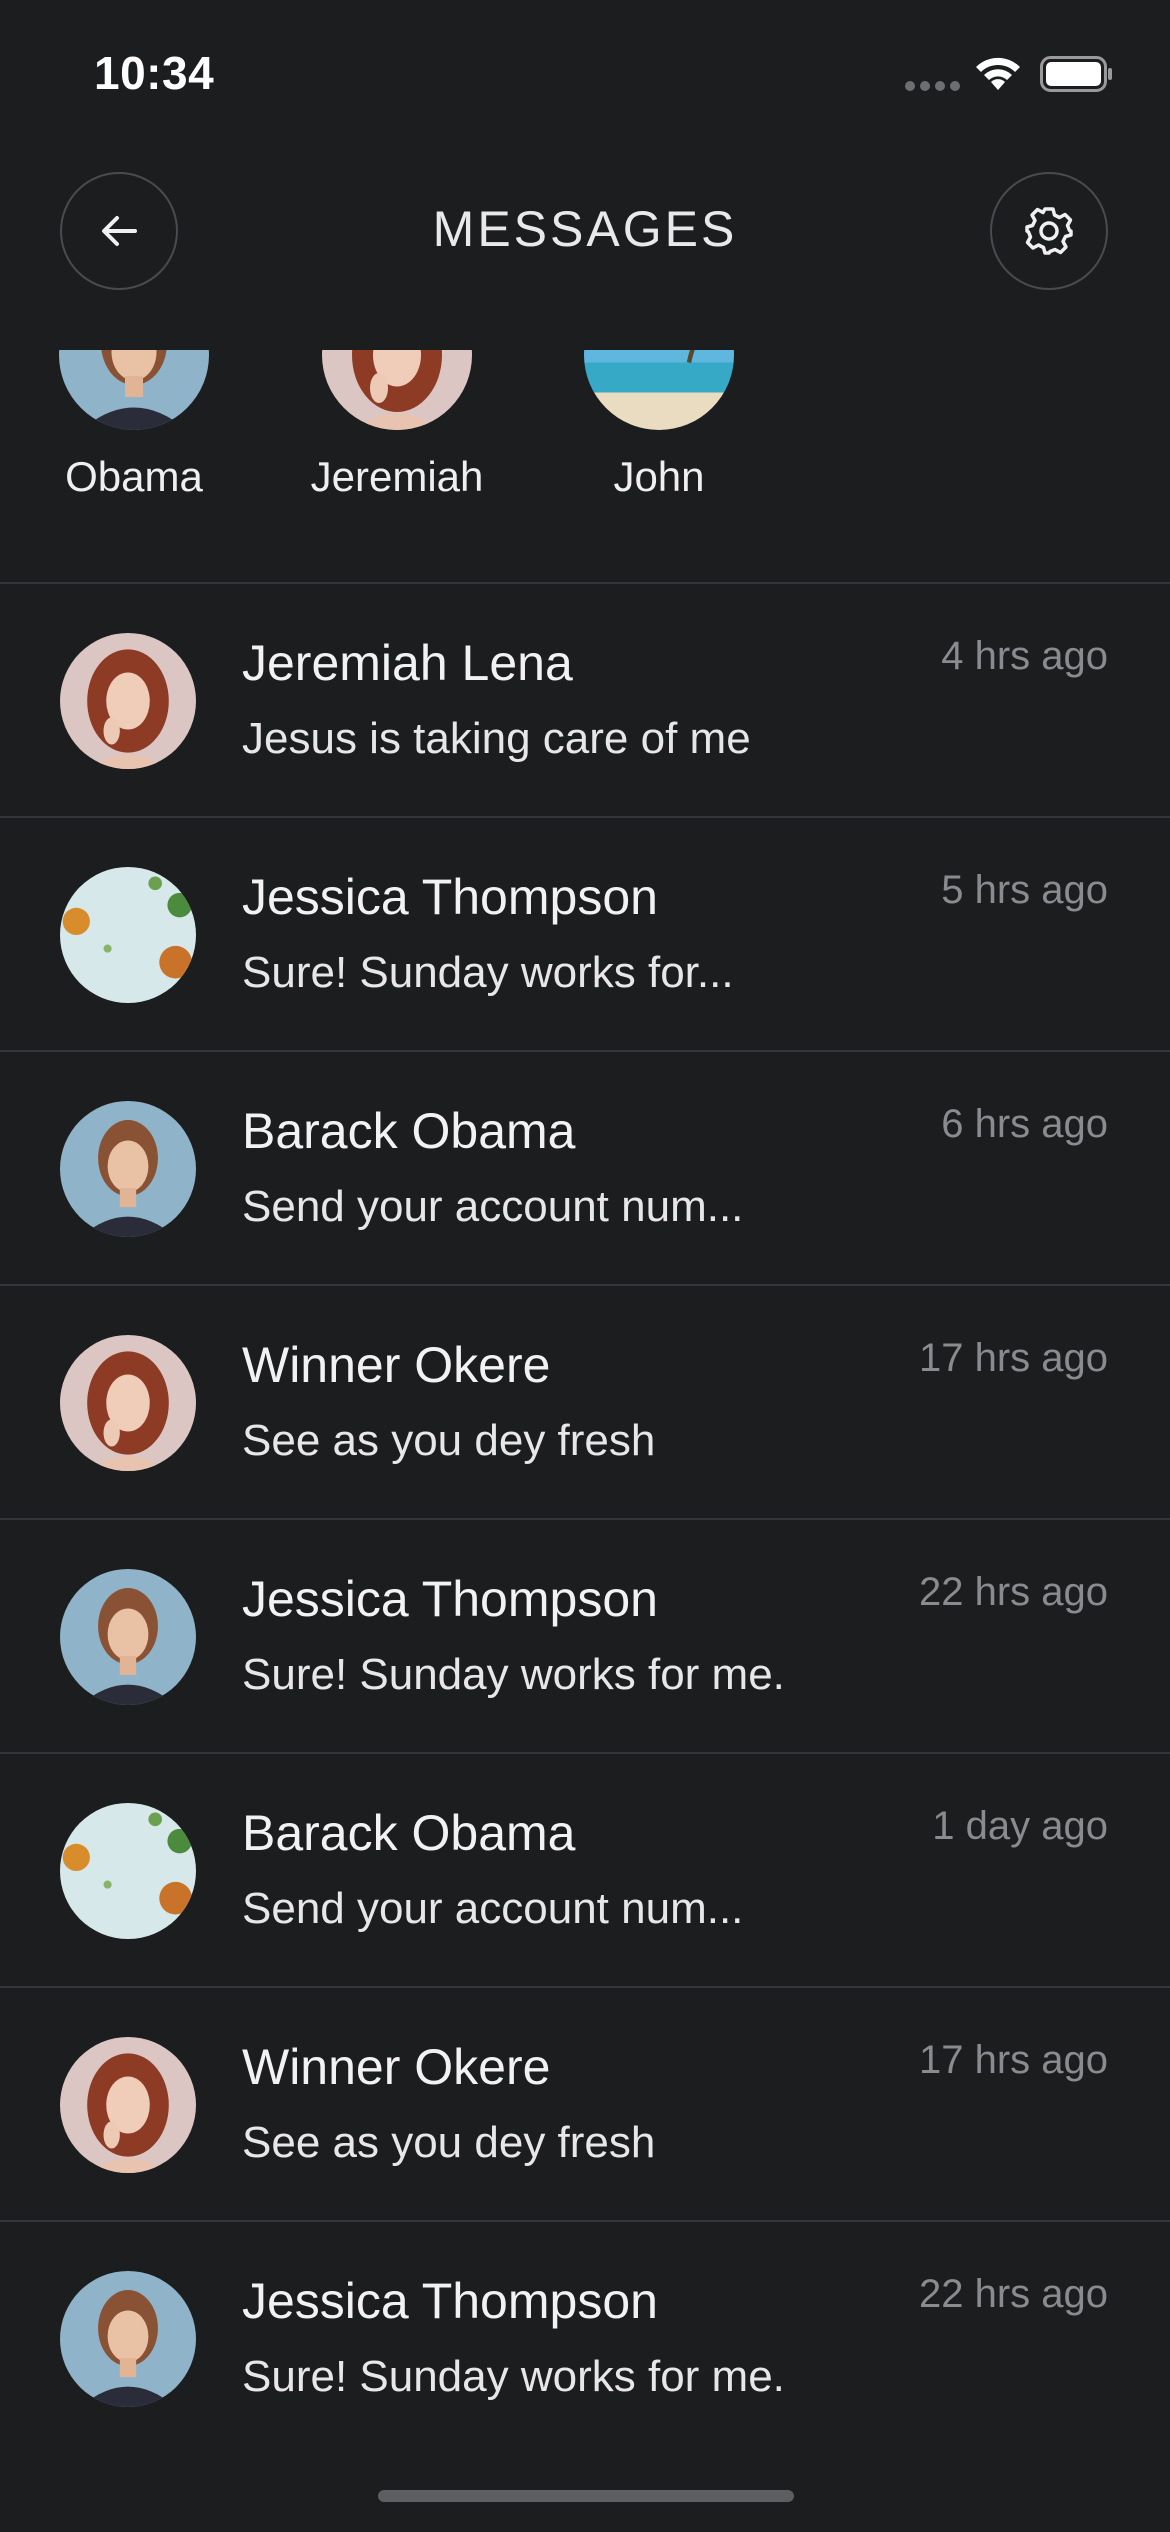  I want to click on battery-icon, so click(1077, 74).